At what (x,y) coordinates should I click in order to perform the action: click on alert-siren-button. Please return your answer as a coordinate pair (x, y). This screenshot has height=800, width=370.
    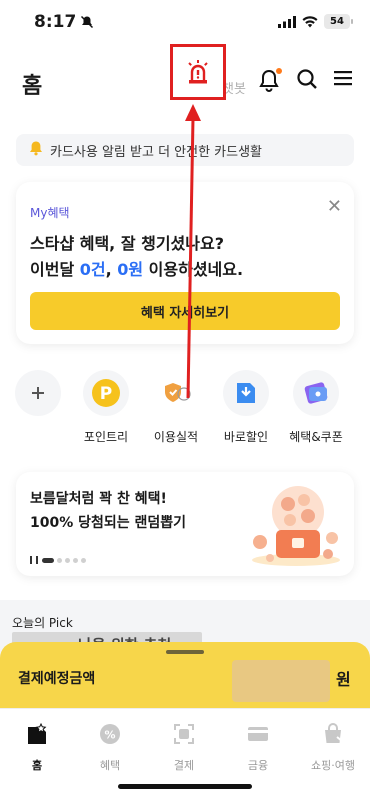
    Looking at the image, I should click on (198, 72).